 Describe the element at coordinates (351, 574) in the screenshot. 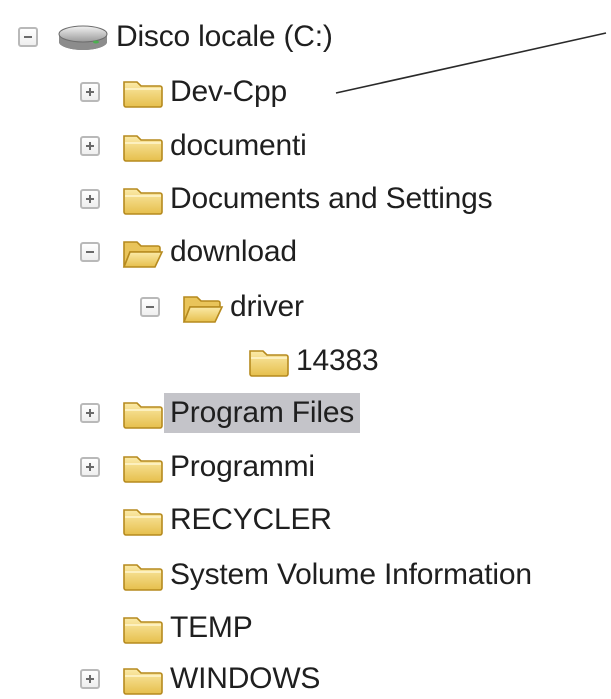

I see `tree-node-label: System Volume Information` at that location.